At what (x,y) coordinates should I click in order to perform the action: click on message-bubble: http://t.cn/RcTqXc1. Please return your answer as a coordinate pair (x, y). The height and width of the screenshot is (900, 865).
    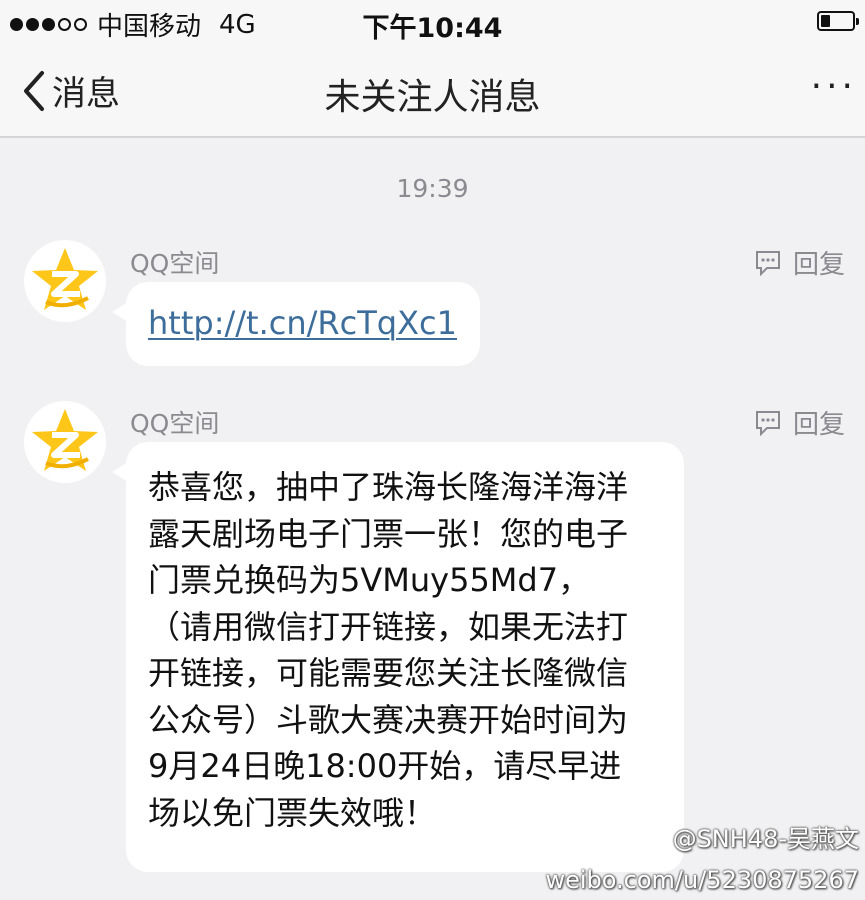
    Looking at the image, I should click on (296, 324).